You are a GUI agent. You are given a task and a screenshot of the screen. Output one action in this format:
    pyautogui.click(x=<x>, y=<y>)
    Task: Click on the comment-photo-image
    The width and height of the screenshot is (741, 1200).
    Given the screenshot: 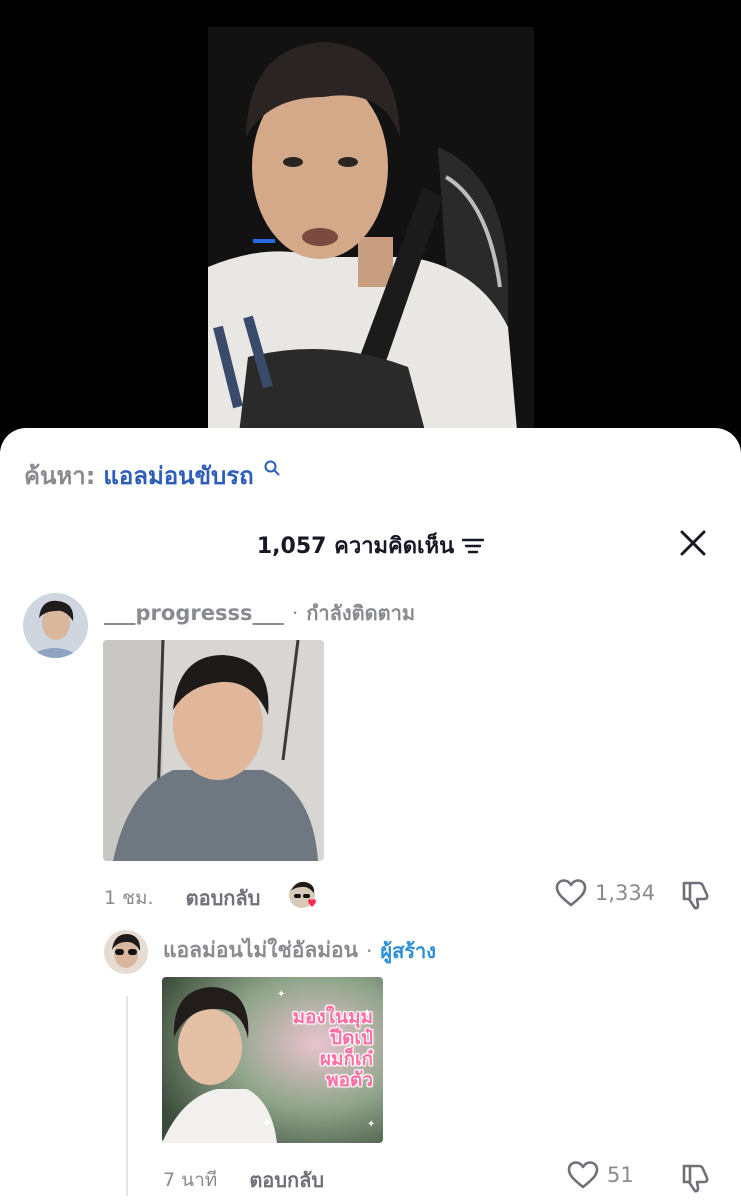 What is the action you would take?
    pyautogui.click(x=213, y=750)
    